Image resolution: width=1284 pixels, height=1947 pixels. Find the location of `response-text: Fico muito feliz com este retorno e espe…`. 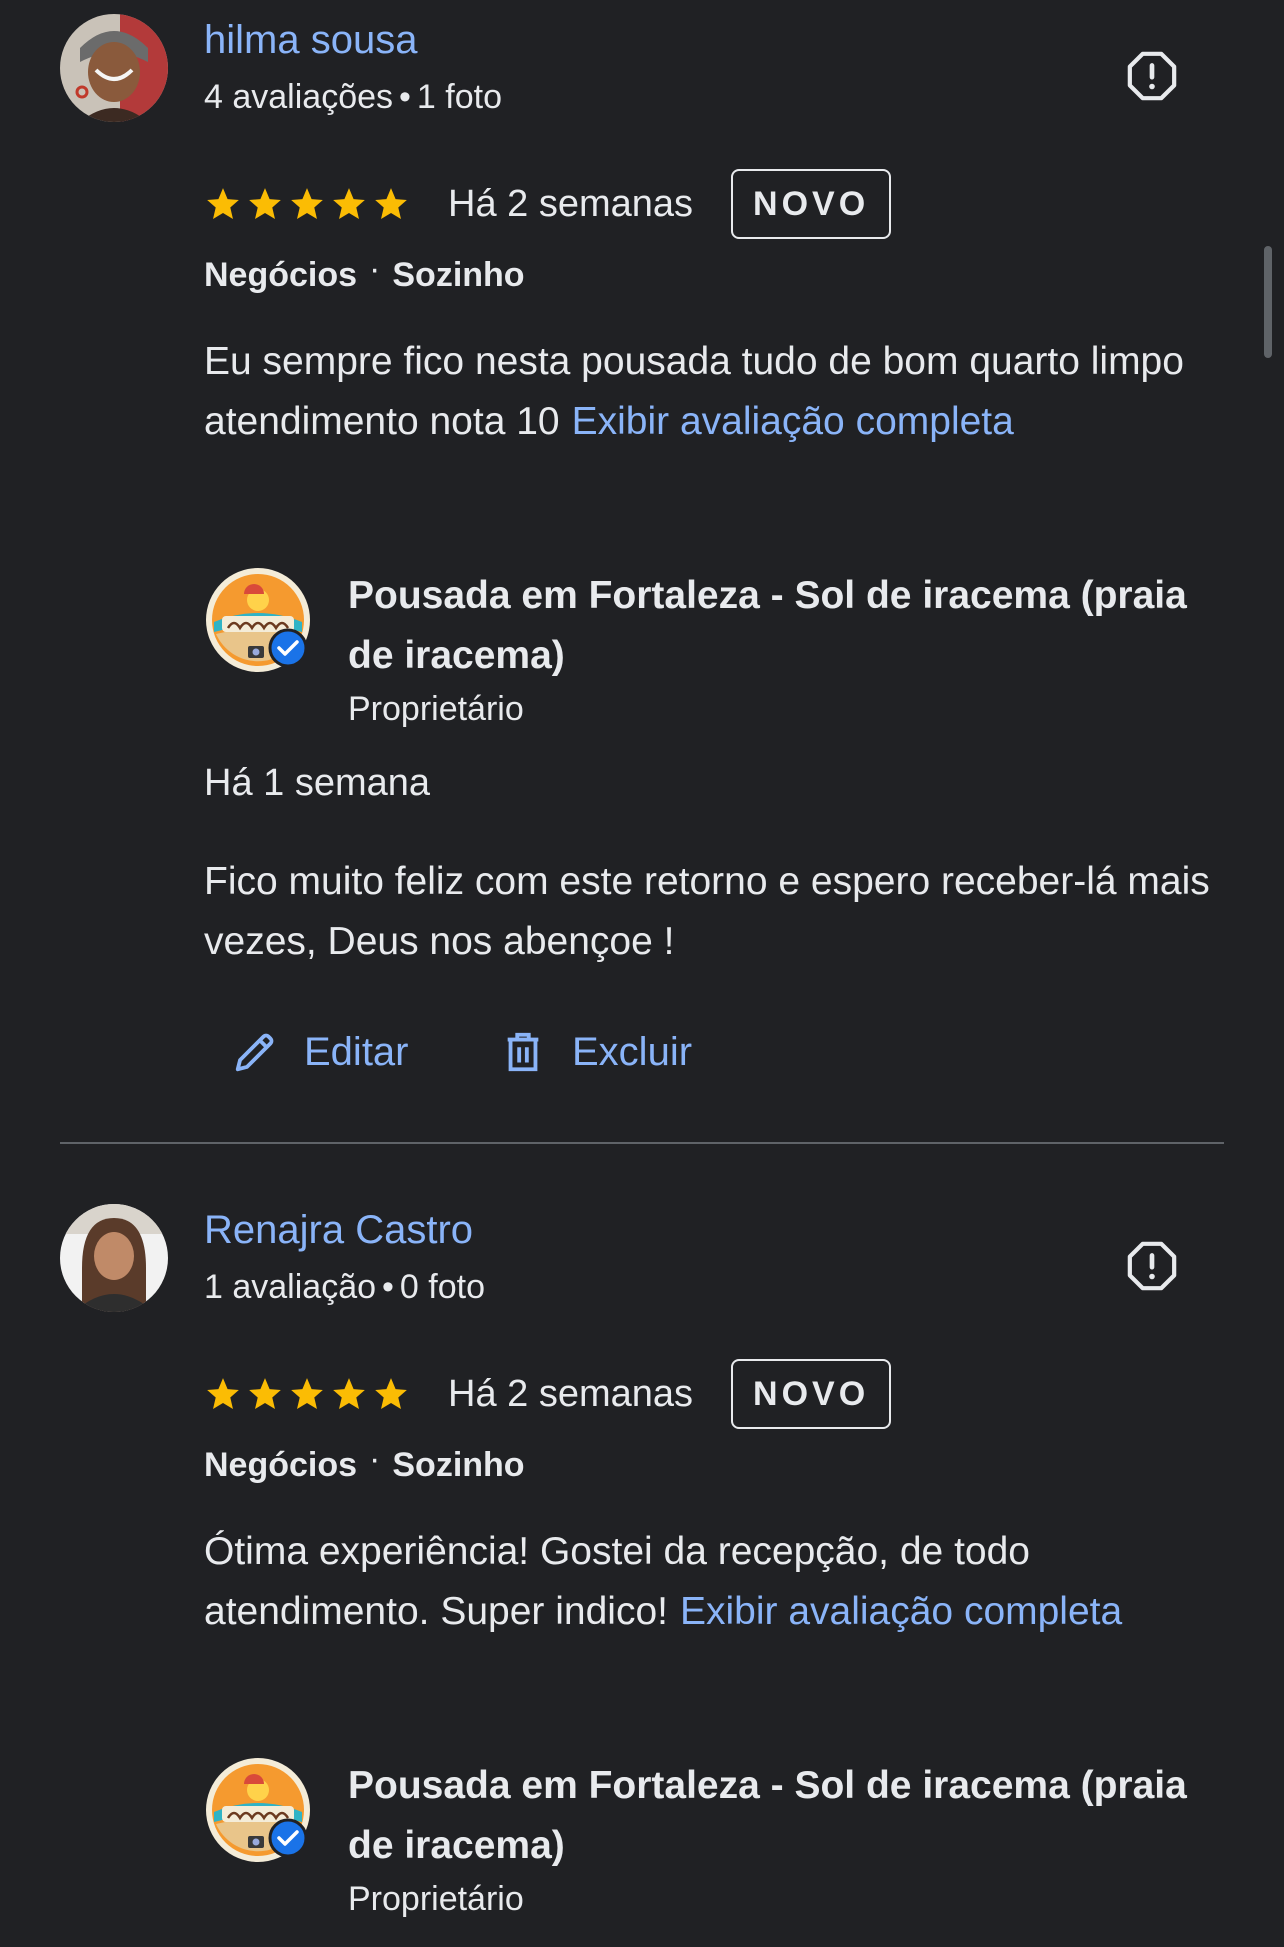

response-text: Fico muito feliz com este retorno e espe… is located at coordinates (707, 911).